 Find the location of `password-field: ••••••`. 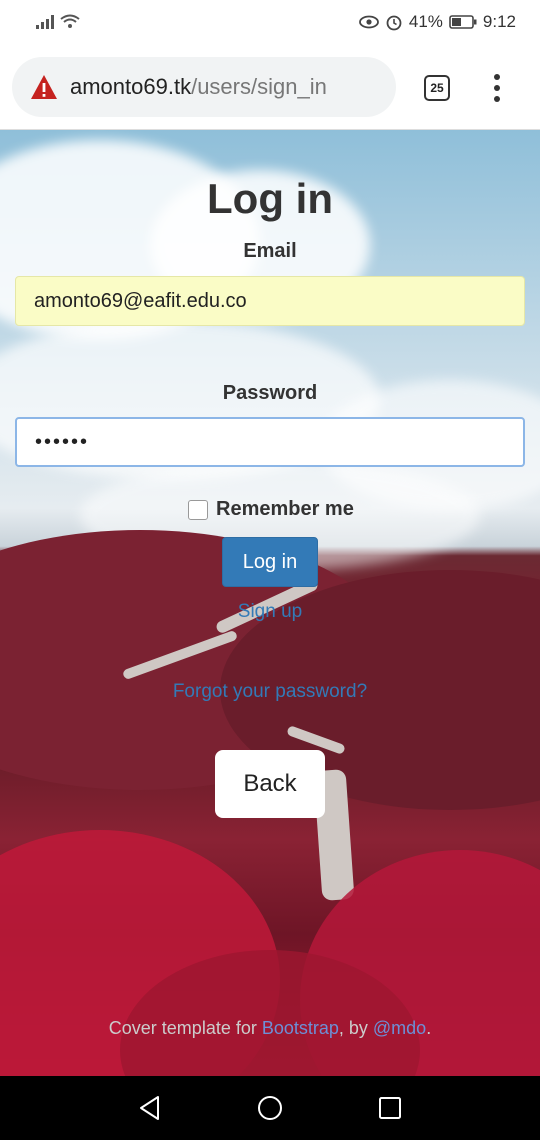

password-field: •••••• is located at coordinates (270, 442).